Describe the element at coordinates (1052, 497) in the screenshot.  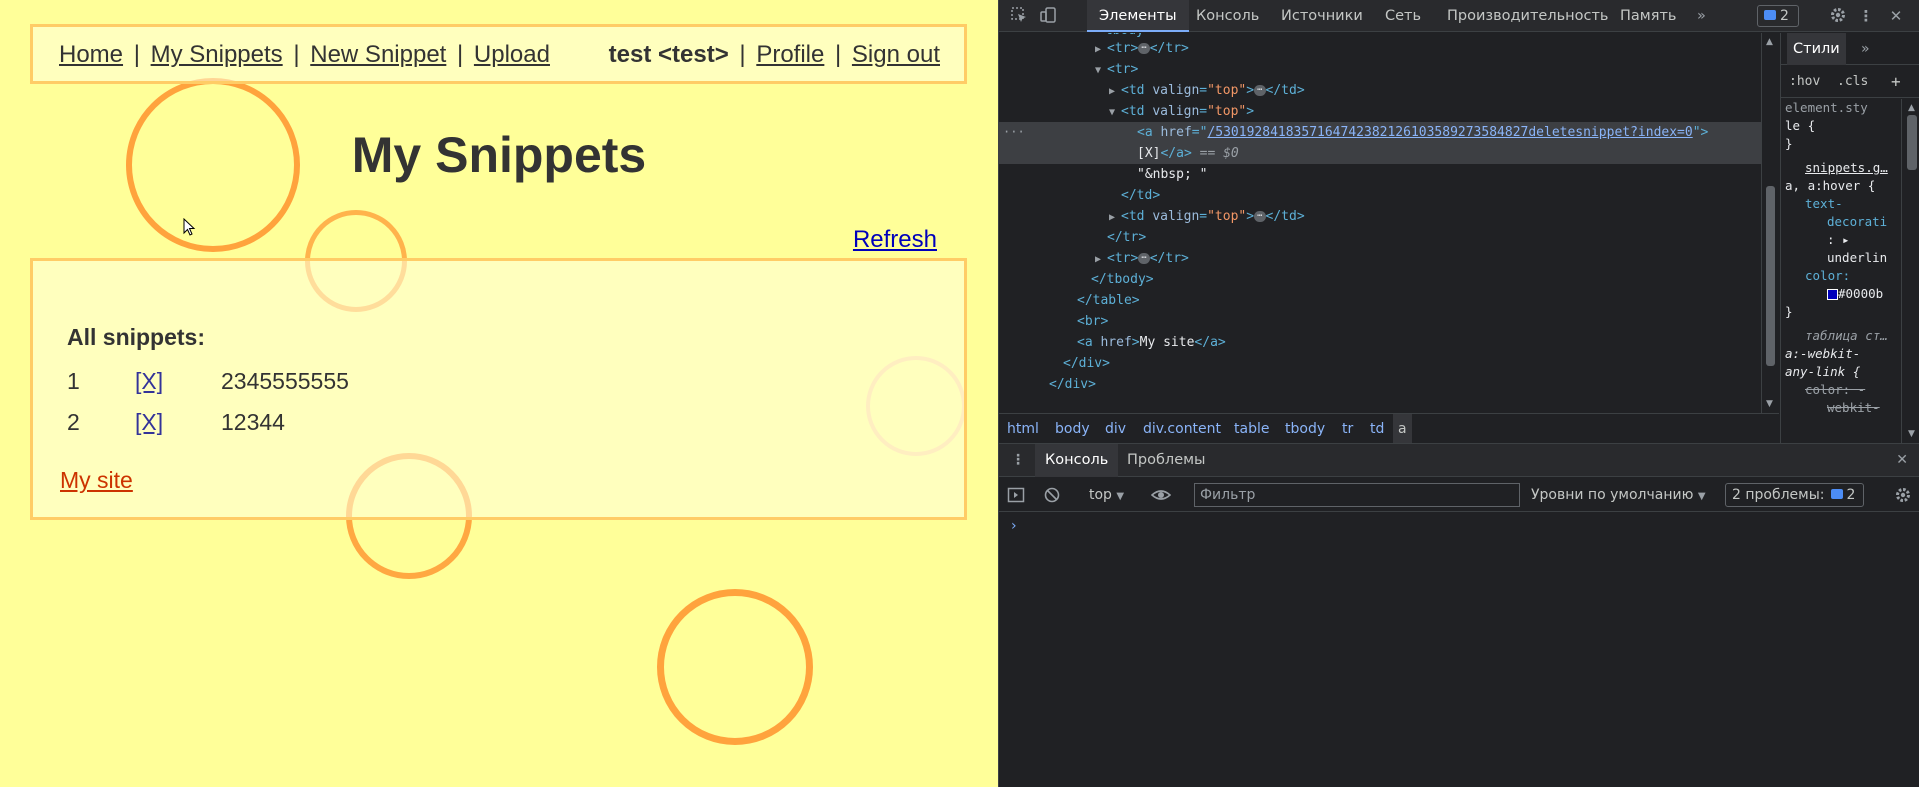
I see `clear-console-icon` at that location.